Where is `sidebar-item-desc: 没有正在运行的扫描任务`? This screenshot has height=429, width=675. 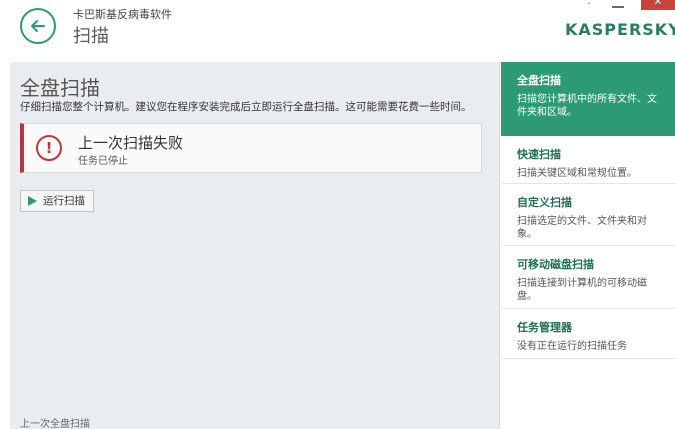
sidebar-item-desc: 没有正在运行的扫描任务 is located at coordinates (572, 346).